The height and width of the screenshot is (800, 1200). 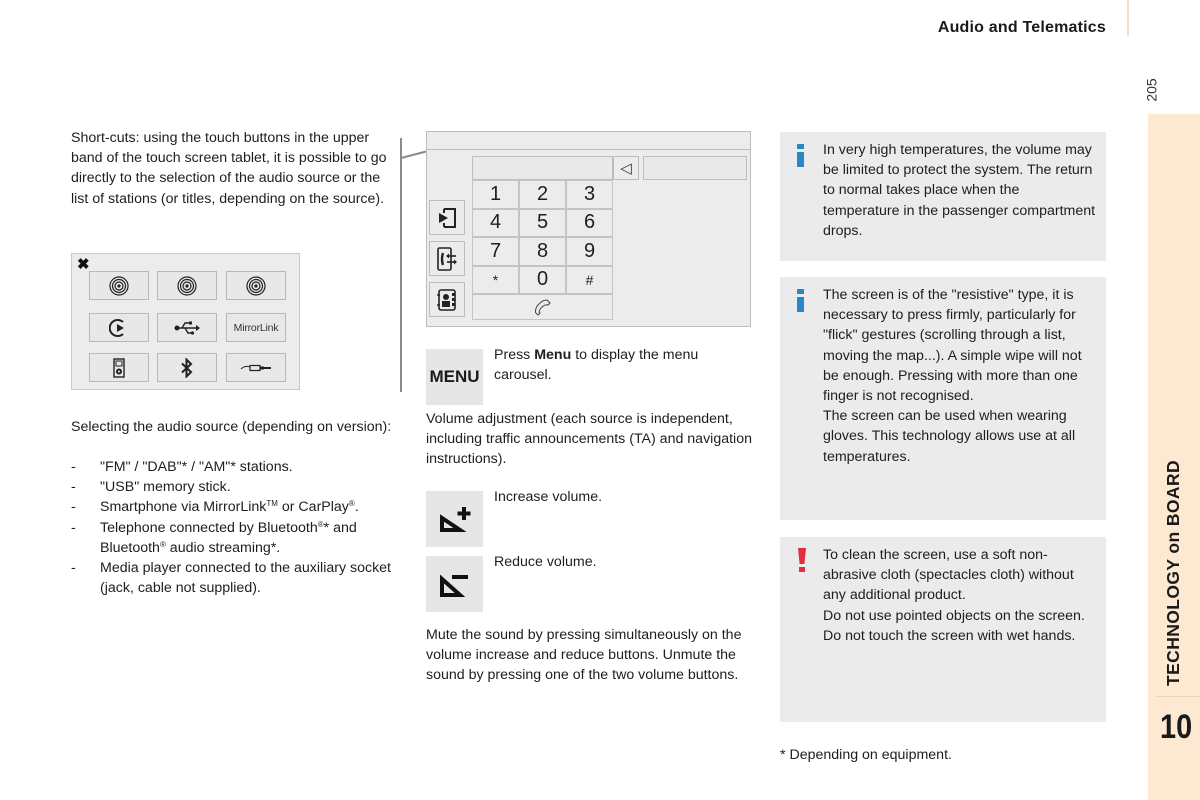 I want to click on source-button-mirrorlink: MirrorLink, so click(x=256, y=327).